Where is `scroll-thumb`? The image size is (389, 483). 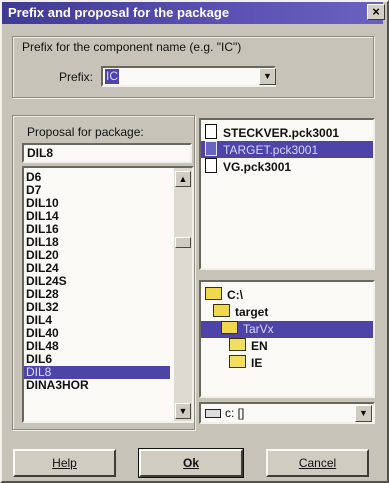
scroll-thumb is located at coordinates (183, 242).